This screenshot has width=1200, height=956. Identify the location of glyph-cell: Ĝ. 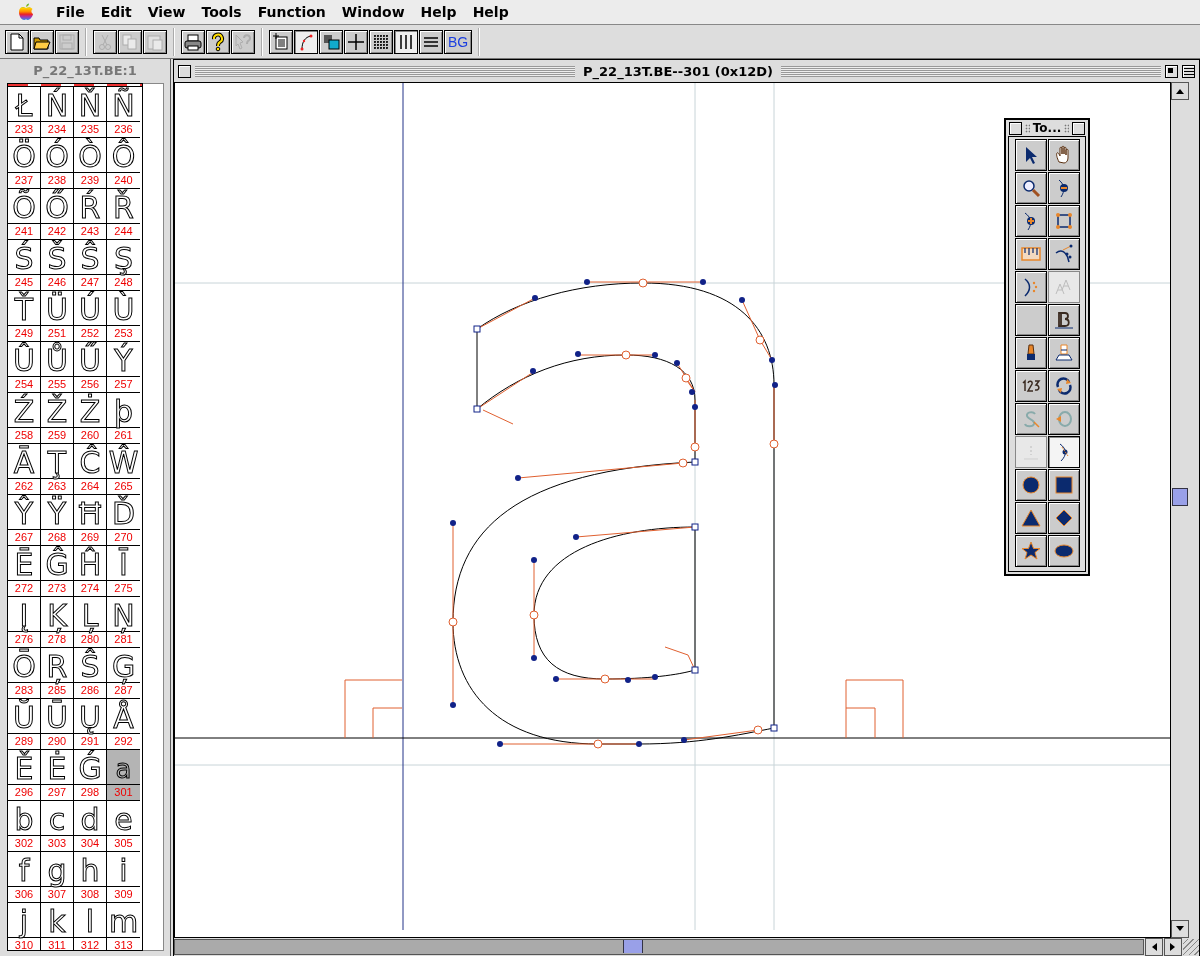
(57, 563).